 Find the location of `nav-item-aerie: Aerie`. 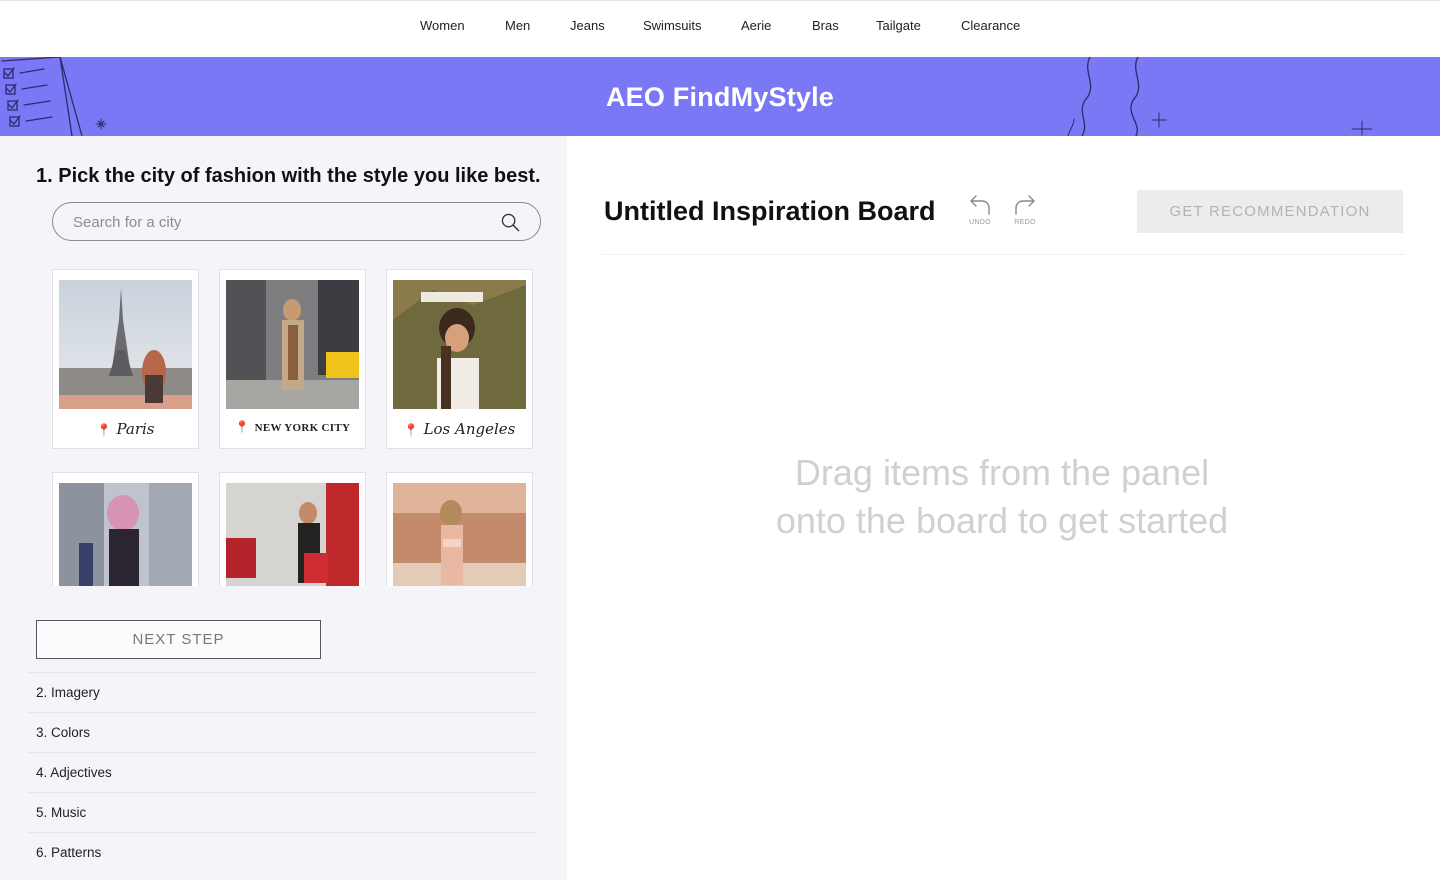

nav-item-aerie: Aerie is located at coordinates (756, 25).